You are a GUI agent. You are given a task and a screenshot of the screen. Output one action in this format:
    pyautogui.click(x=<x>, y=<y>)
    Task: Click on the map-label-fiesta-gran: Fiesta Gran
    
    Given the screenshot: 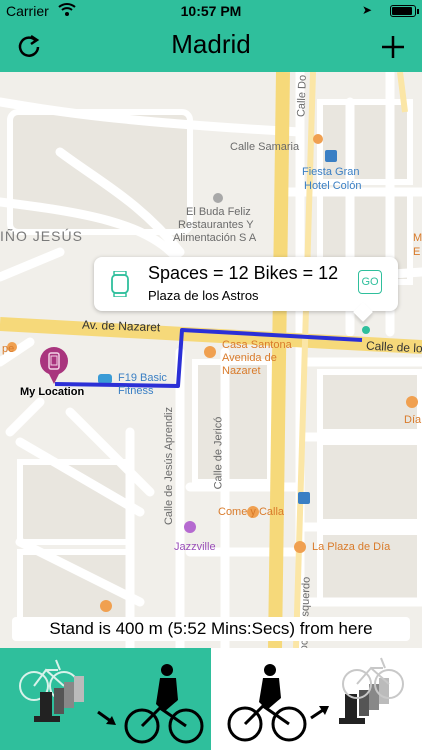 What is the action you would take?
    pyautogui.click(x=331, y=172)
    